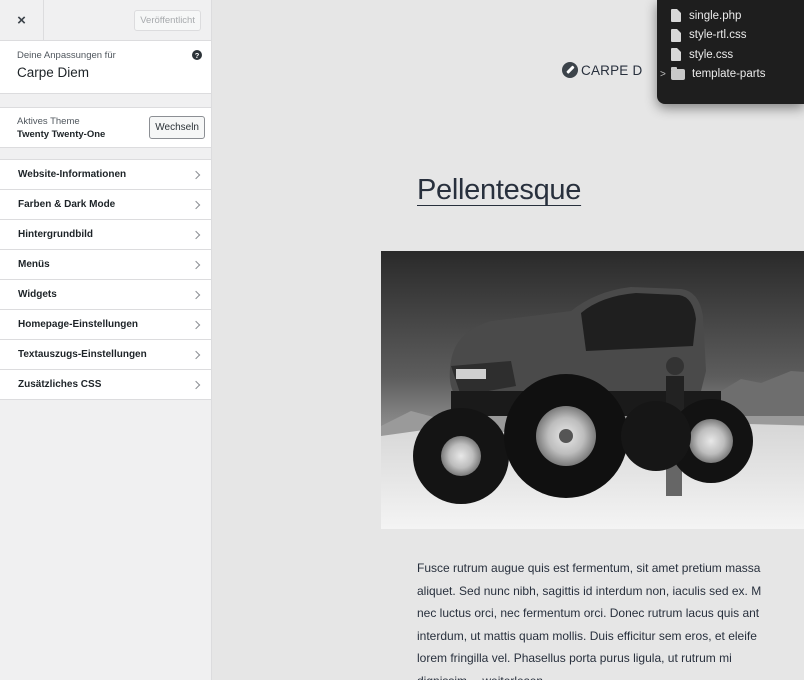 The height and width of the screenshot is (680, 804). What do you see at coordinates (53, 72) in the screenshot?
I see `site-title: Carpe Diem` at bounding box center [53, 72].